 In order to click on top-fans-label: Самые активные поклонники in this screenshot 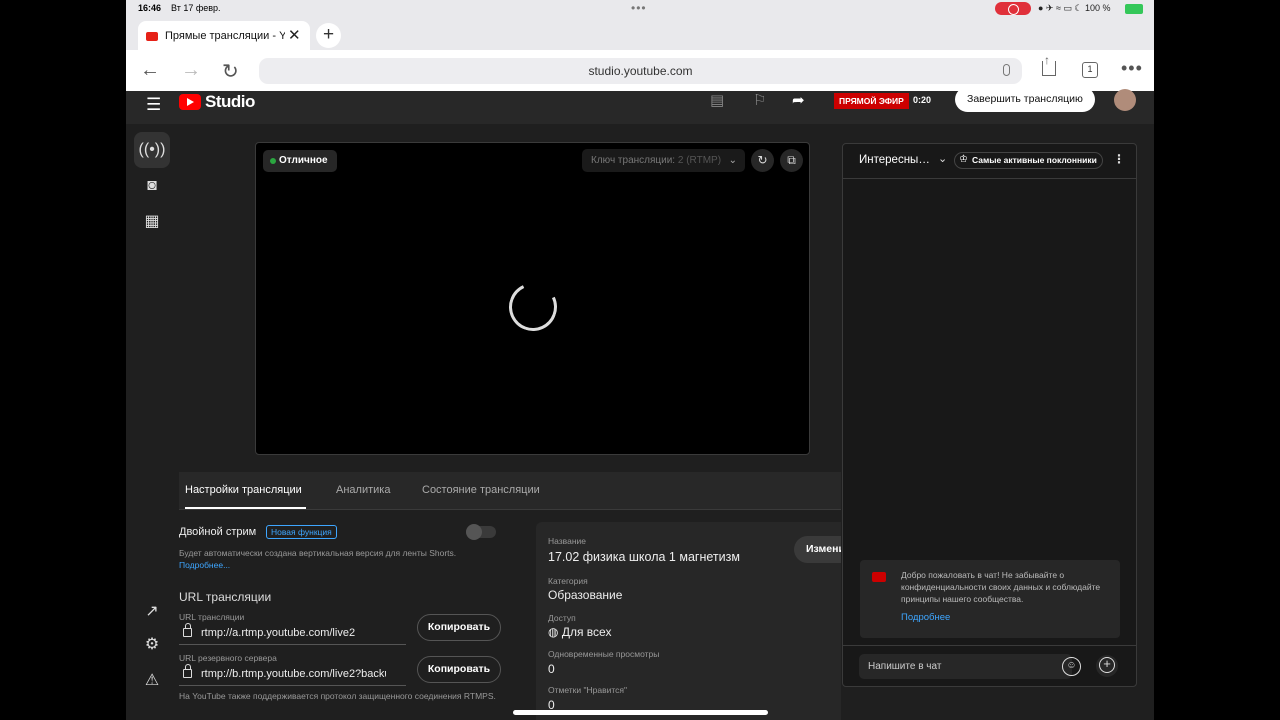, I will do `click(1034, 160)`.